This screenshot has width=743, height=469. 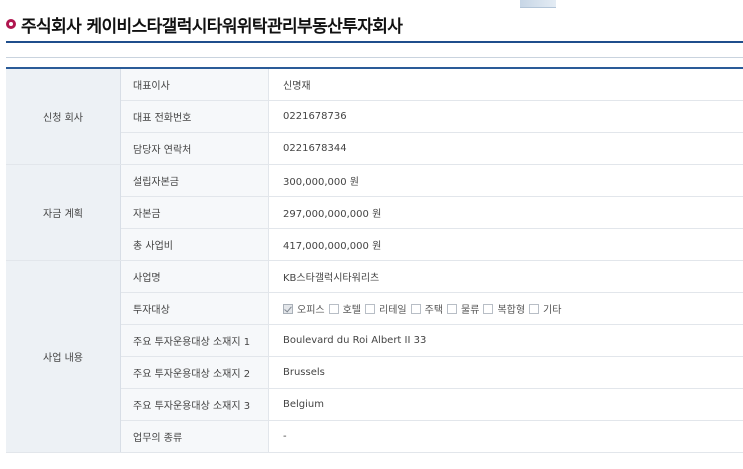 I want to click on row-value: Boulevard du Roi Albert II 33, so click(x=505, y=340).